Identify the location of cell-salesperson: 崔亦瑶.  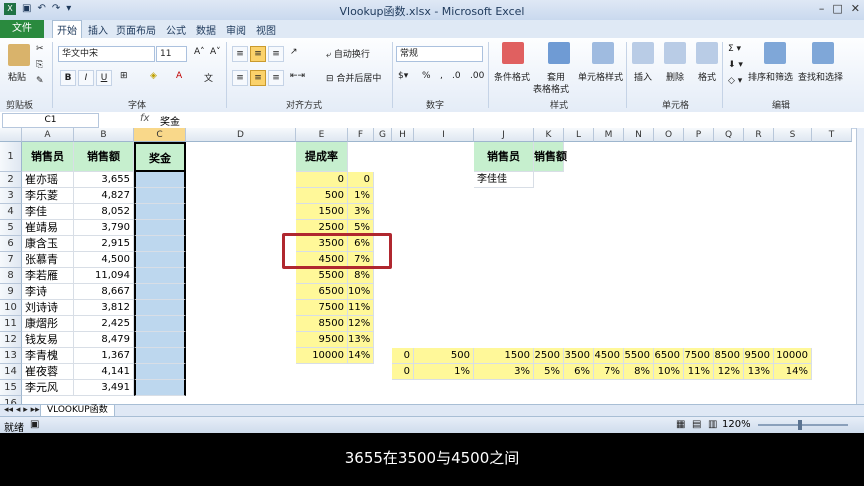
(48, 180).